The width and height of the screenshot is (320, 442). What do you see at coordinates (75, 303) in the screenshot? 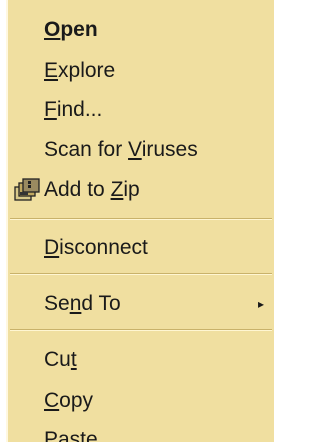
I see `menu-item-send-to-accelerator: n` at bounding box center [75, 303].